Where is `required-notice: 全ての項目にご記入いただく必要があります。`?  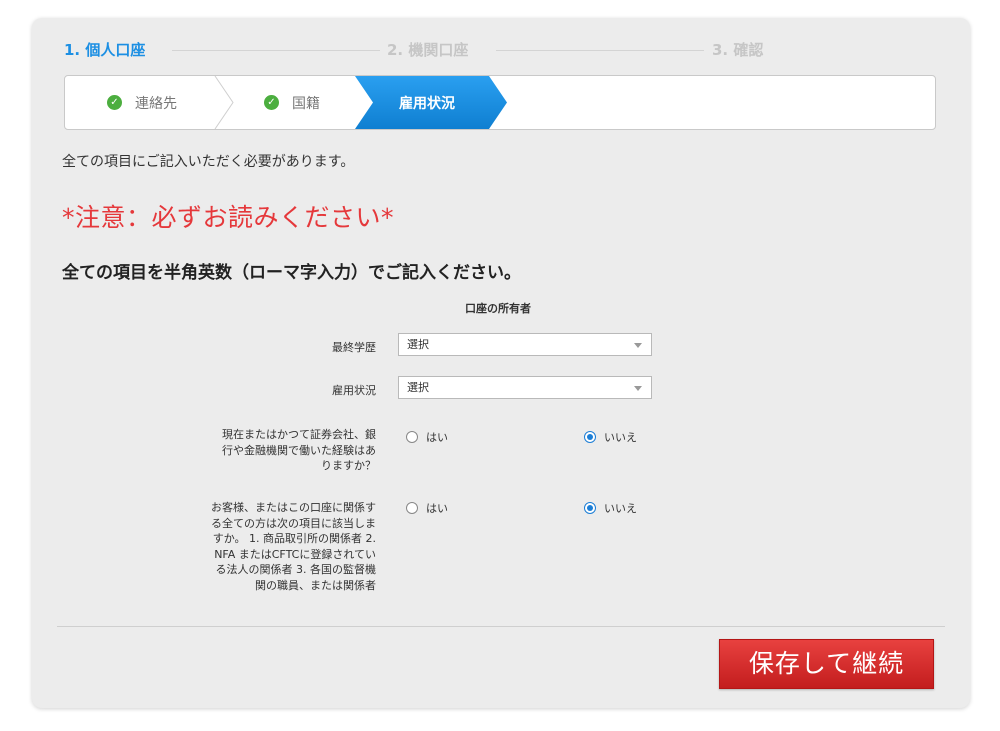 required-notice: 全ての項目にご記入いただく必要があります。 is located at coordinates (208, 162).